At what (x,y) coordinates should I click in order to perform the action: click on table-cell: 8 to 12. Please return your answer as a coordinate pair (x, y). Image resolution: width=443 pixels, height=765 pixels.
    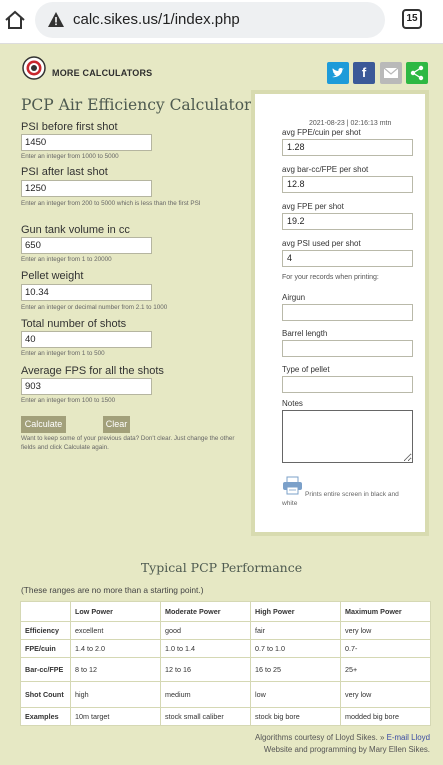
    Looking at the image, I should click on (115, 669).